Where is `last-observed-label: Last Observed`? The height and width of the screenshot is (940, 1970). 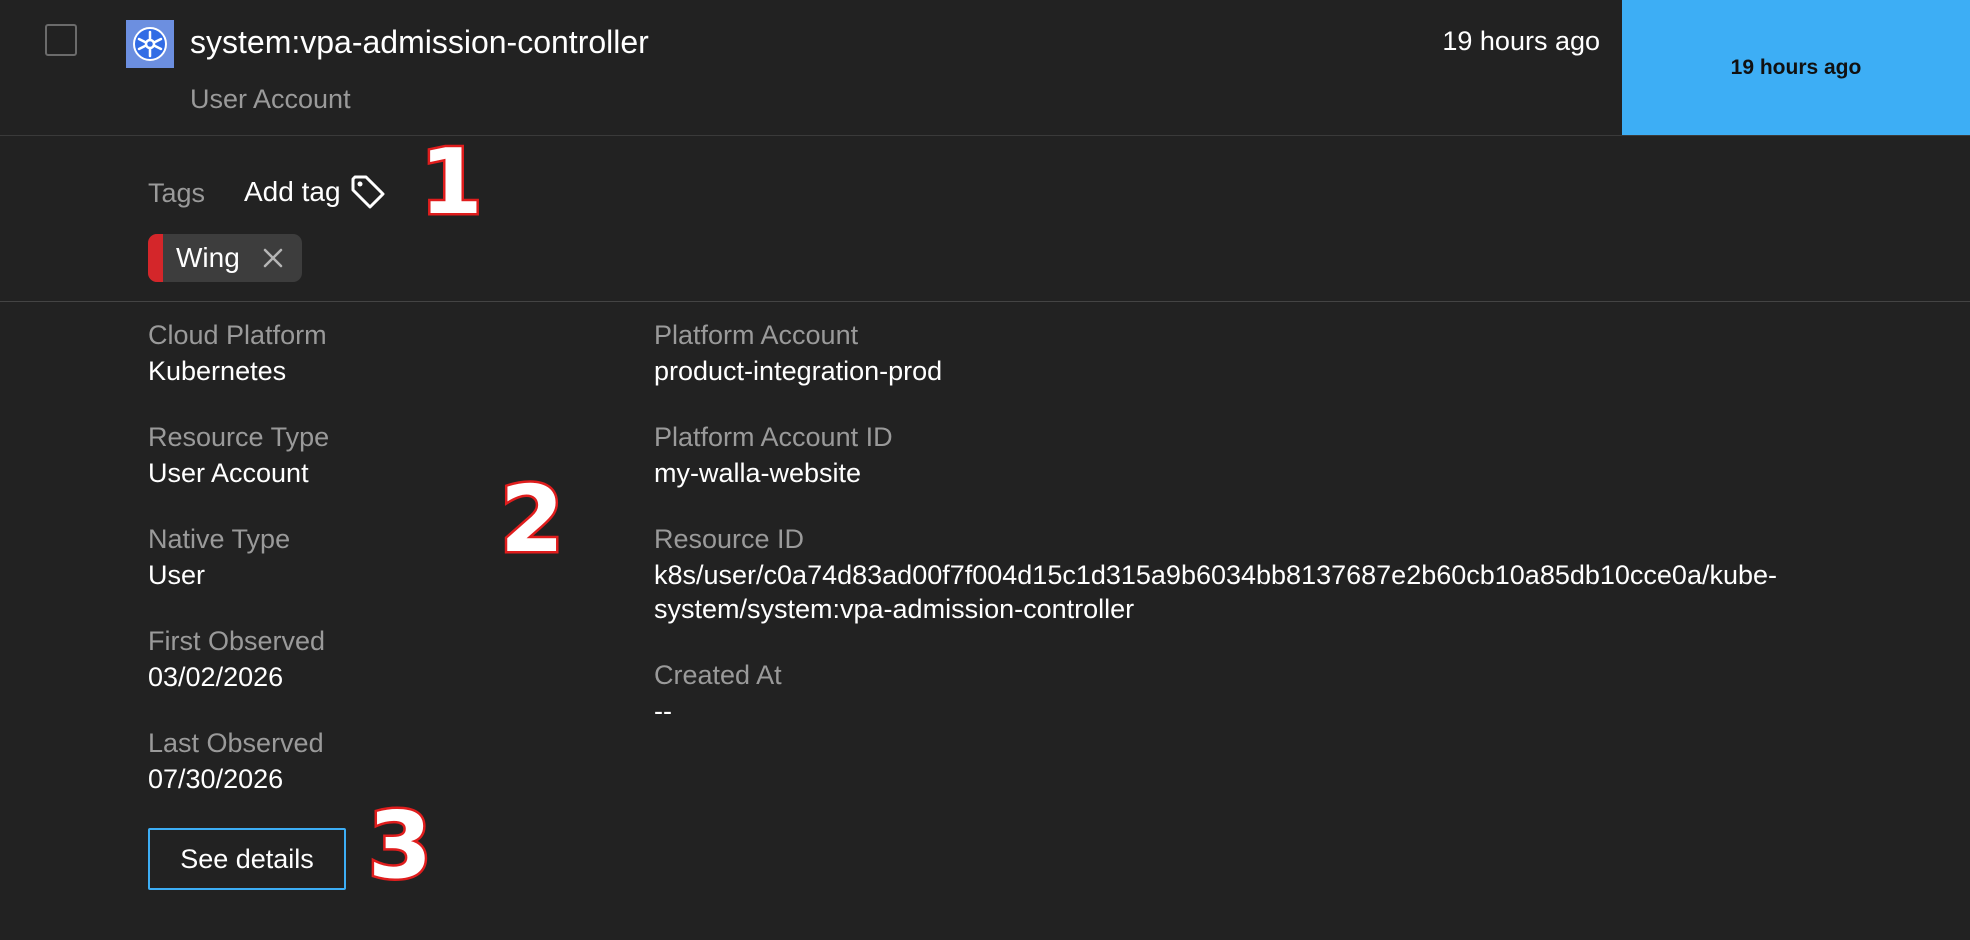
last-observed-label: Last Observed is located at coordinates (236, 743).